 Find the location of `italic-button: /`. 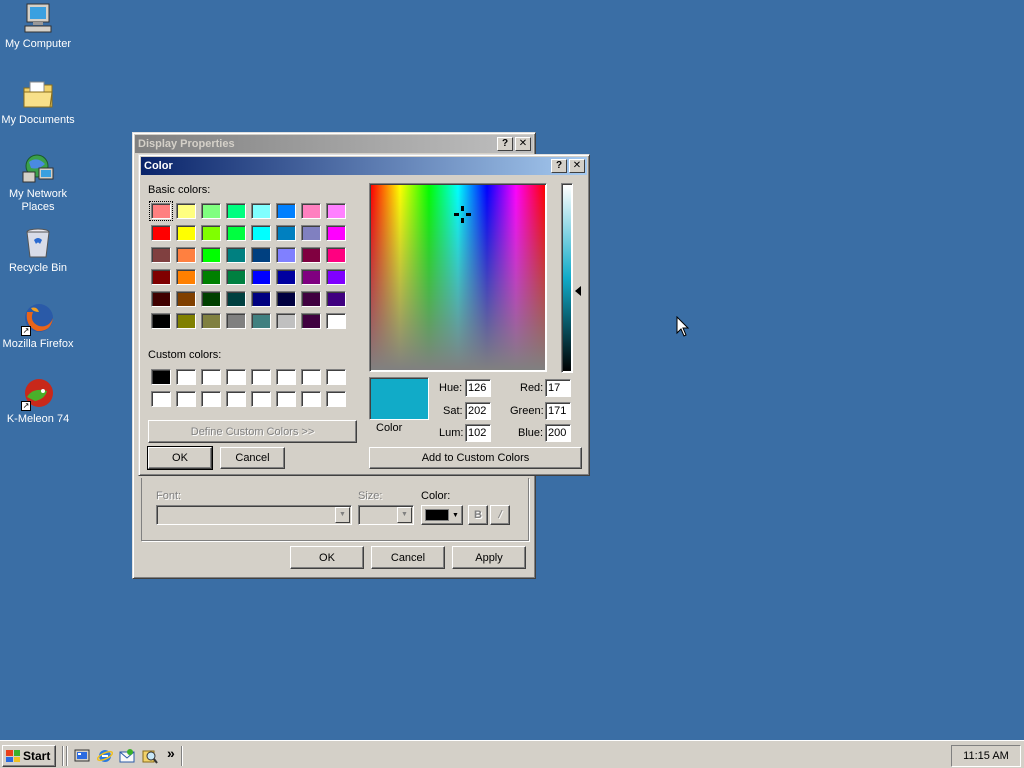

italic-button: / is located at coordinates (500, 515).